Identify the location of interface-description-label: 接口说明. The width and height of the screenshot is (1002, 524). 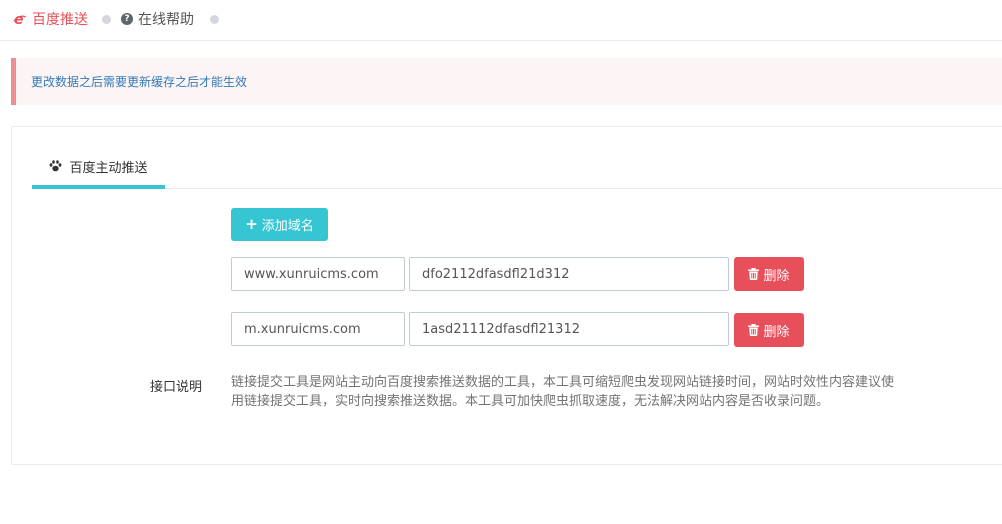
(175, 387).